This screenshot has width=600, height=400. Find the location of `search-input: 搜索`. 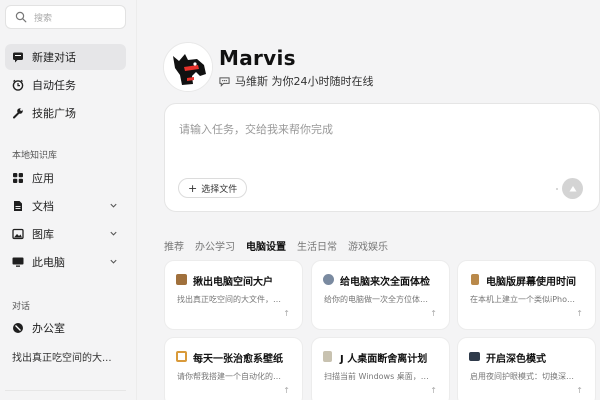

search-input: 搜索 is located at coordinates (65, 17).